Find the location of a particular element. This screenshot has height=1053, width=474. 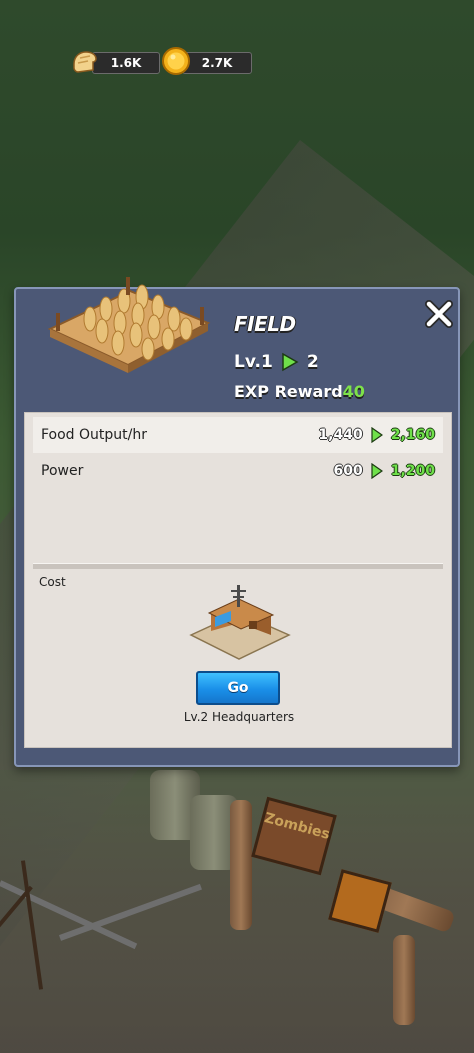

stat-label: Food Output/hr is located at coordinates (94, 435).